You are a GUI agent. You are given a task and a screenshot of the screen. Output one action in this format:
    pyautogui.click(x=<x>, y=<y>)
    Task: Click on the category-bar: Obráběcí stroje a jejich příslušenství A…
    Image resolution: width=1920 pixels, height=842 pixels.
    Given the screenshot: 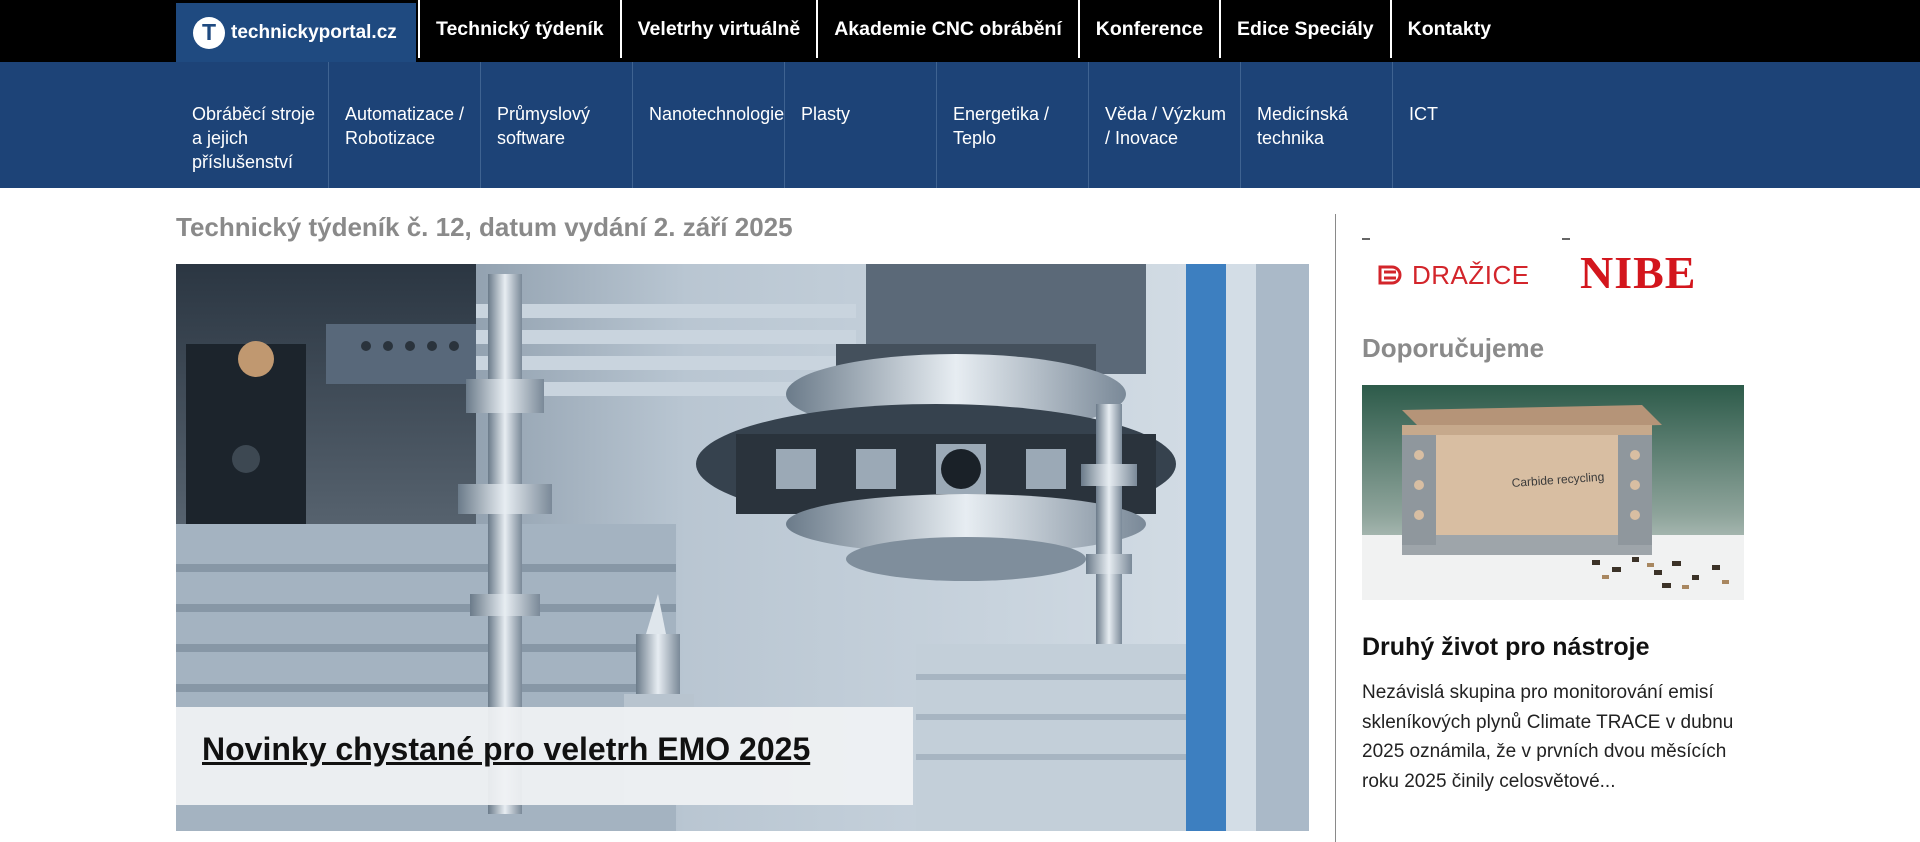 What is the action you would take?
    pyautogui.click(x=960, y=125)
    